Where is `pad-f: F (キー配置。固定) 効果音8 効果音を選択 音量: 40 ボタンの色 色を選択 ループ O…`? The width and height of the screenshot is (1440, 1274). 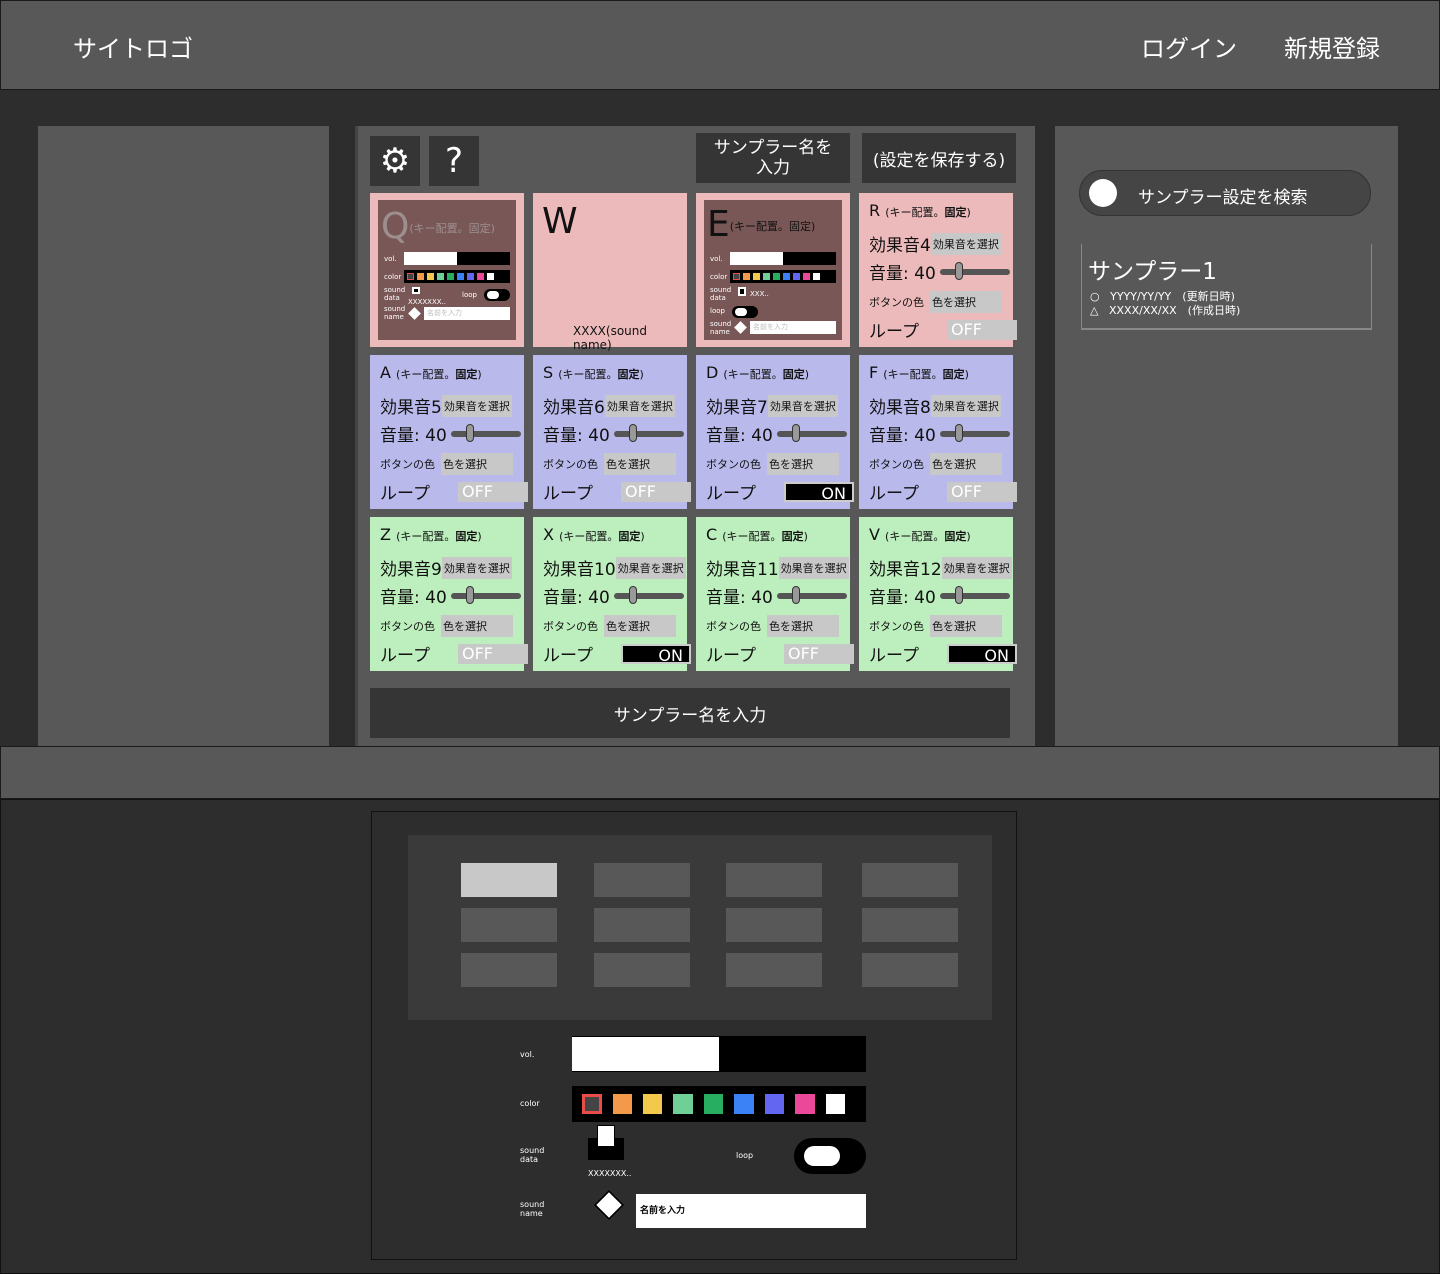
pad-f: F (キー配置。固定) 効果音8 効果音を選択 音量: 40 ボタンの色 色を選択 ループ O… is located at coordinates (938, 432).